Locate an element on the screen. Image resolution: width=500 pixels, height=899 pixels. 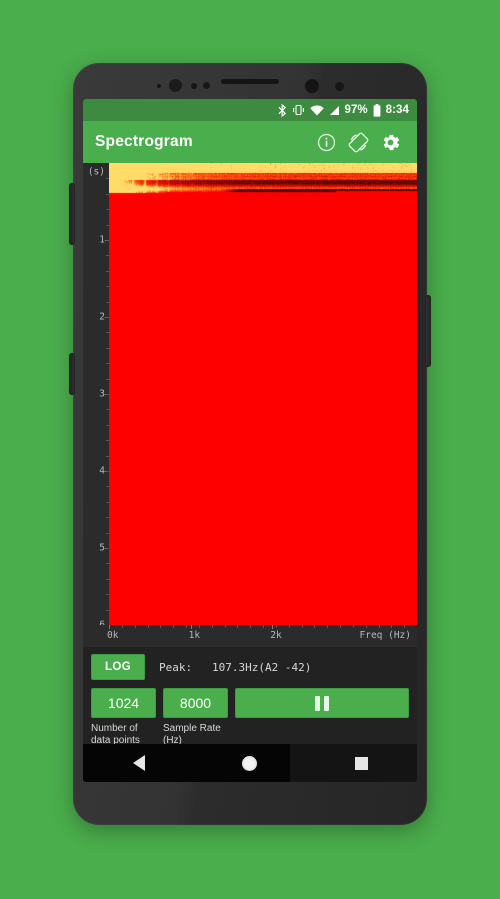
transport-row: 1024 8000 is located at coordinates (250, 703).